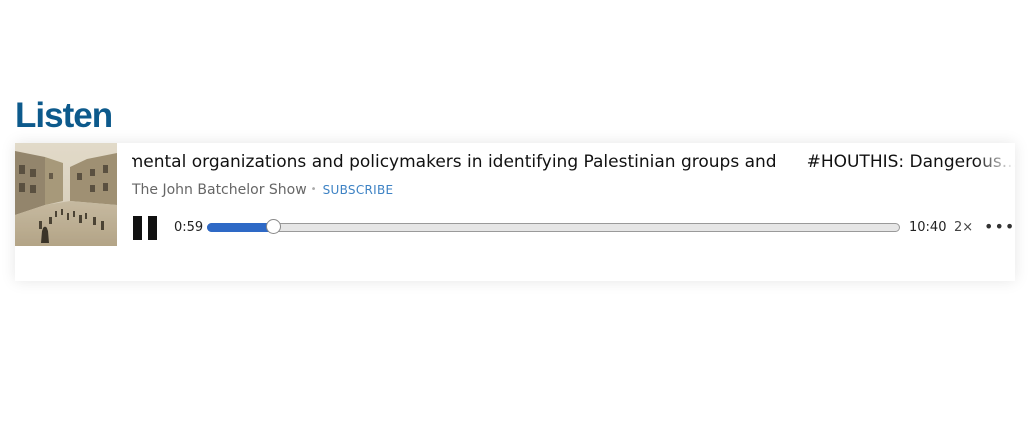 Image resolution: width=1030 pixels, height=438 pixels. What do you see at coordinates (146, 228) in the screenshot?
I see `pause-button` at bounding box center [146, 228].